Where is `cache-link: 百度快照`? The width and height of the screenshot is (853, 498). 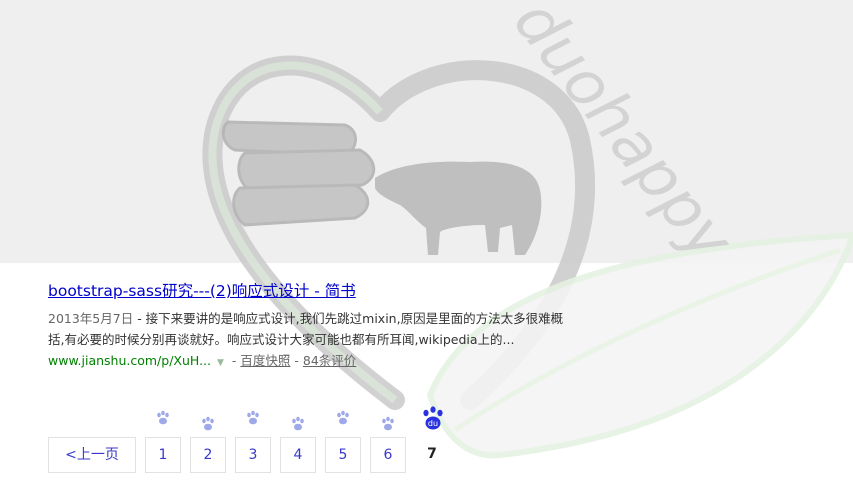 cache-link: 百度快照 is located at coordinates (265, 360).